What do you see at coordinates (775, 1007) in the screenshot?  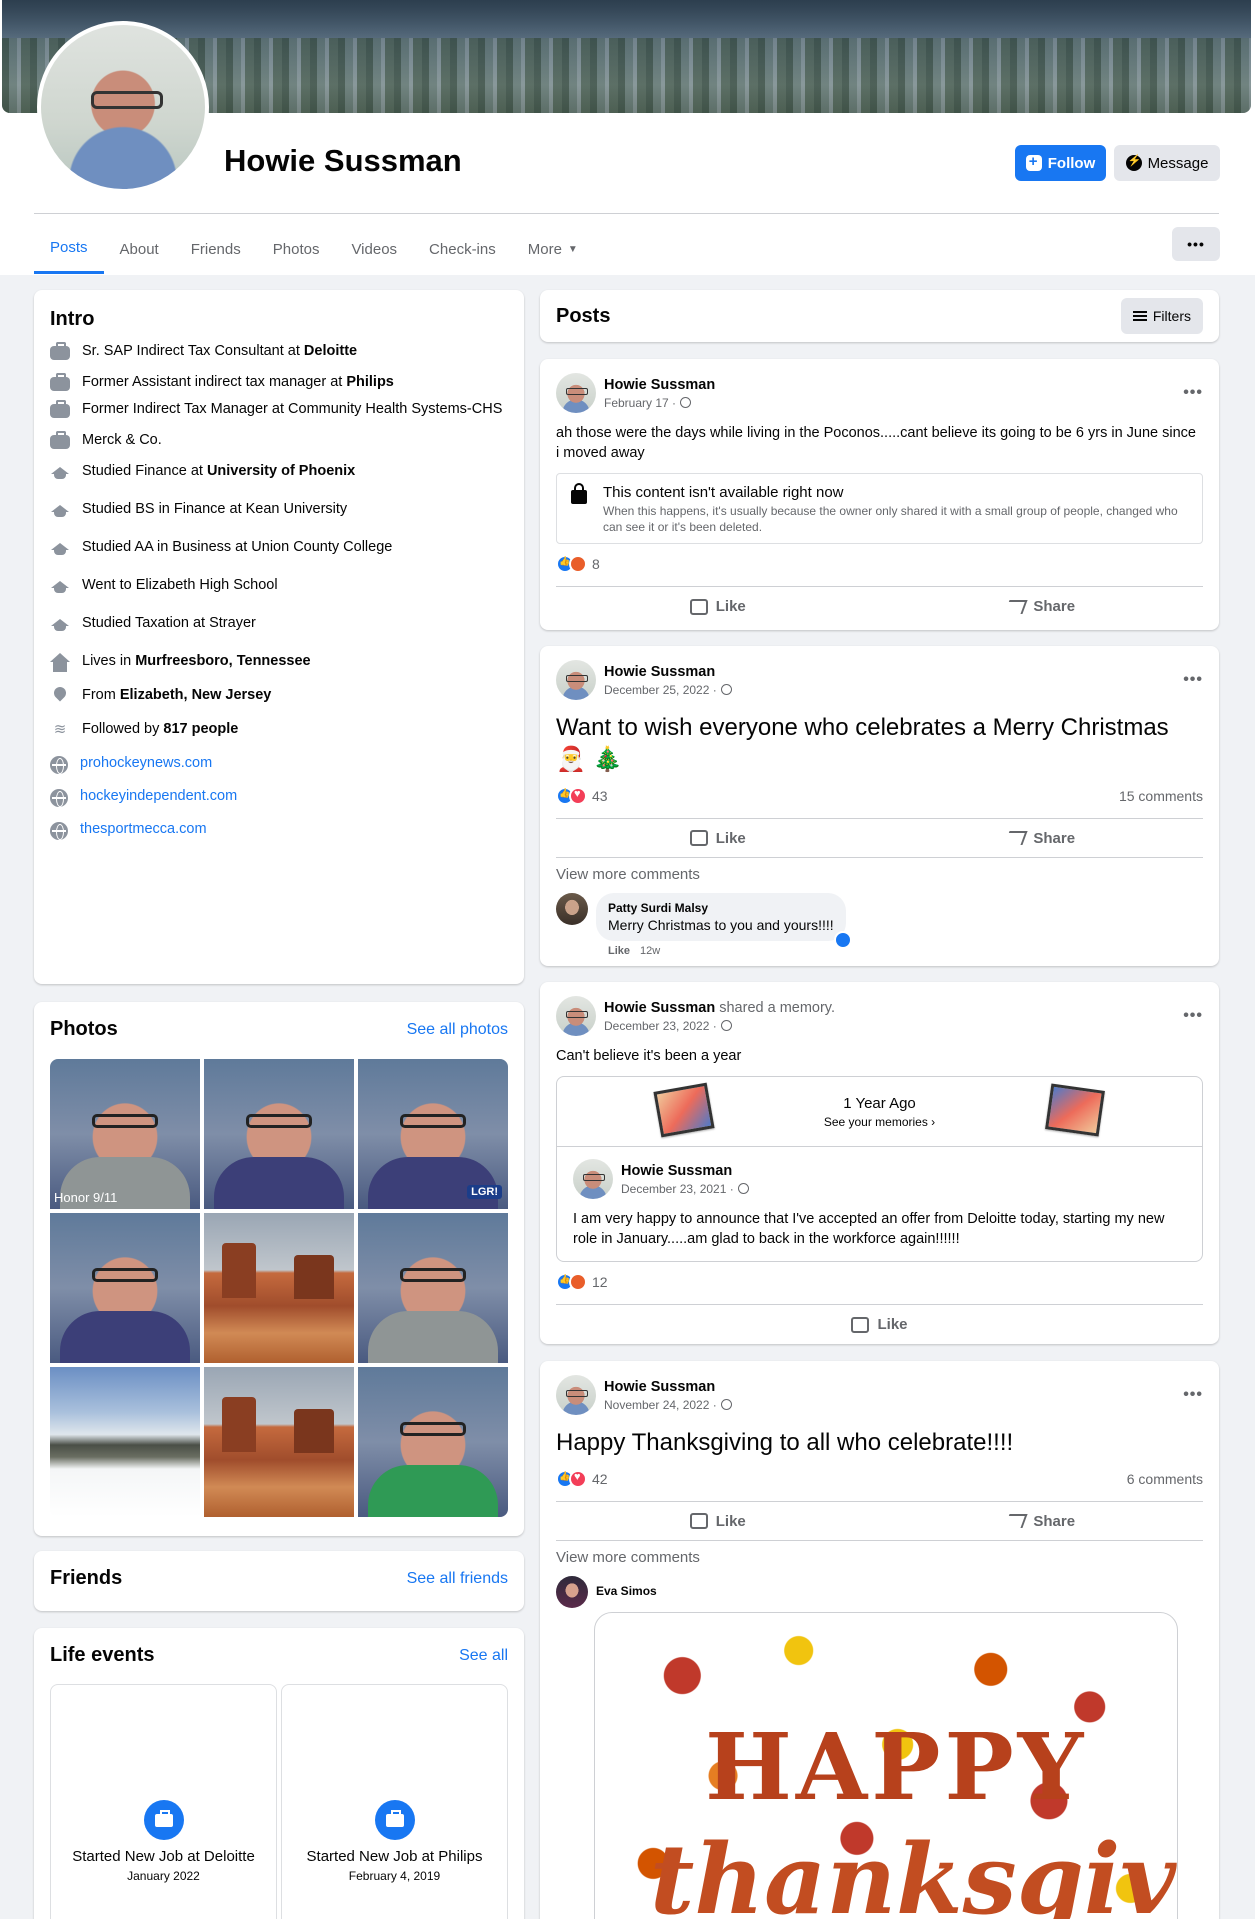 I see `shared-memory-text: shared a memory.` at bounding box center [775, 1007].